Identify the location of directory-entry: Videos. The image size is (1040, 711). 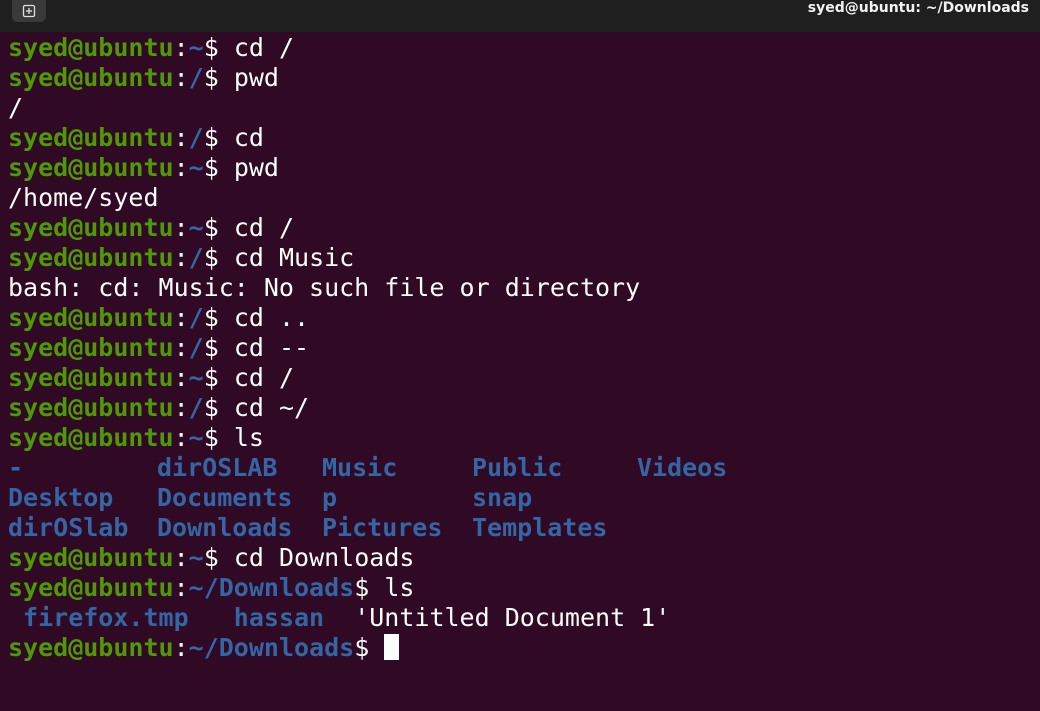
(682, 467).